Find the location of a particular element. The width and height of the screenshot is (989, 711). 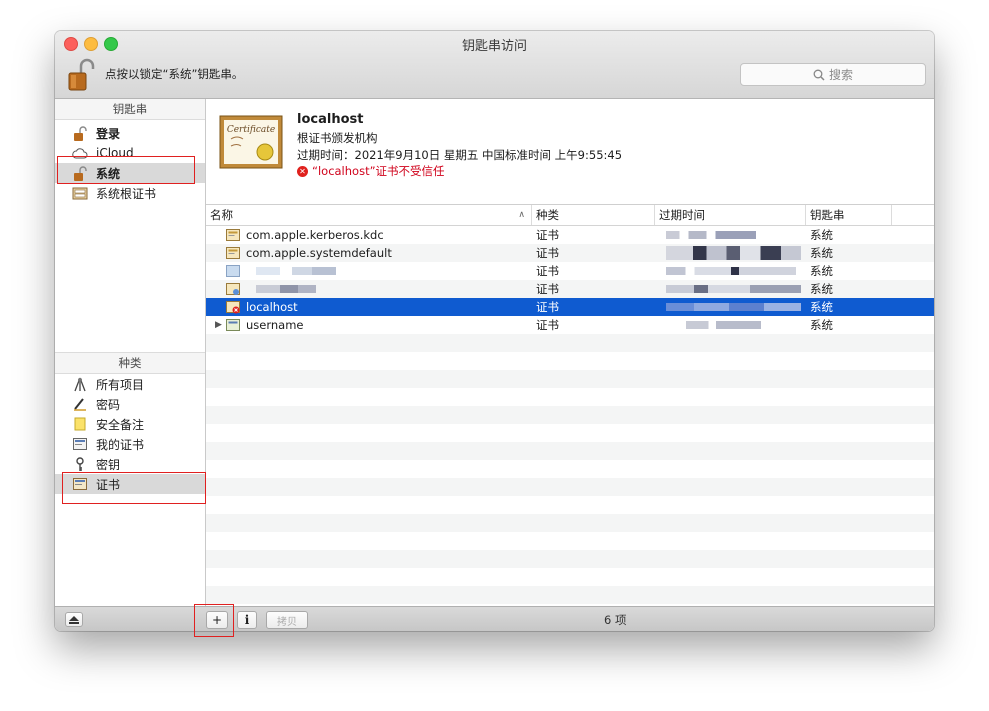

column-header-keychain: 钥匙串 is located at coordinates (849, 215).